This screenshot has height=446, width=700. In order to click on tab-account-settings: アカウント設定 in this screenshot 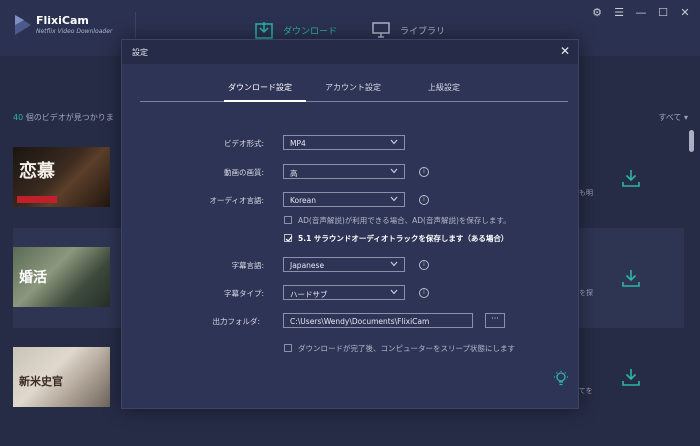, I will do `click(353, 87)`.